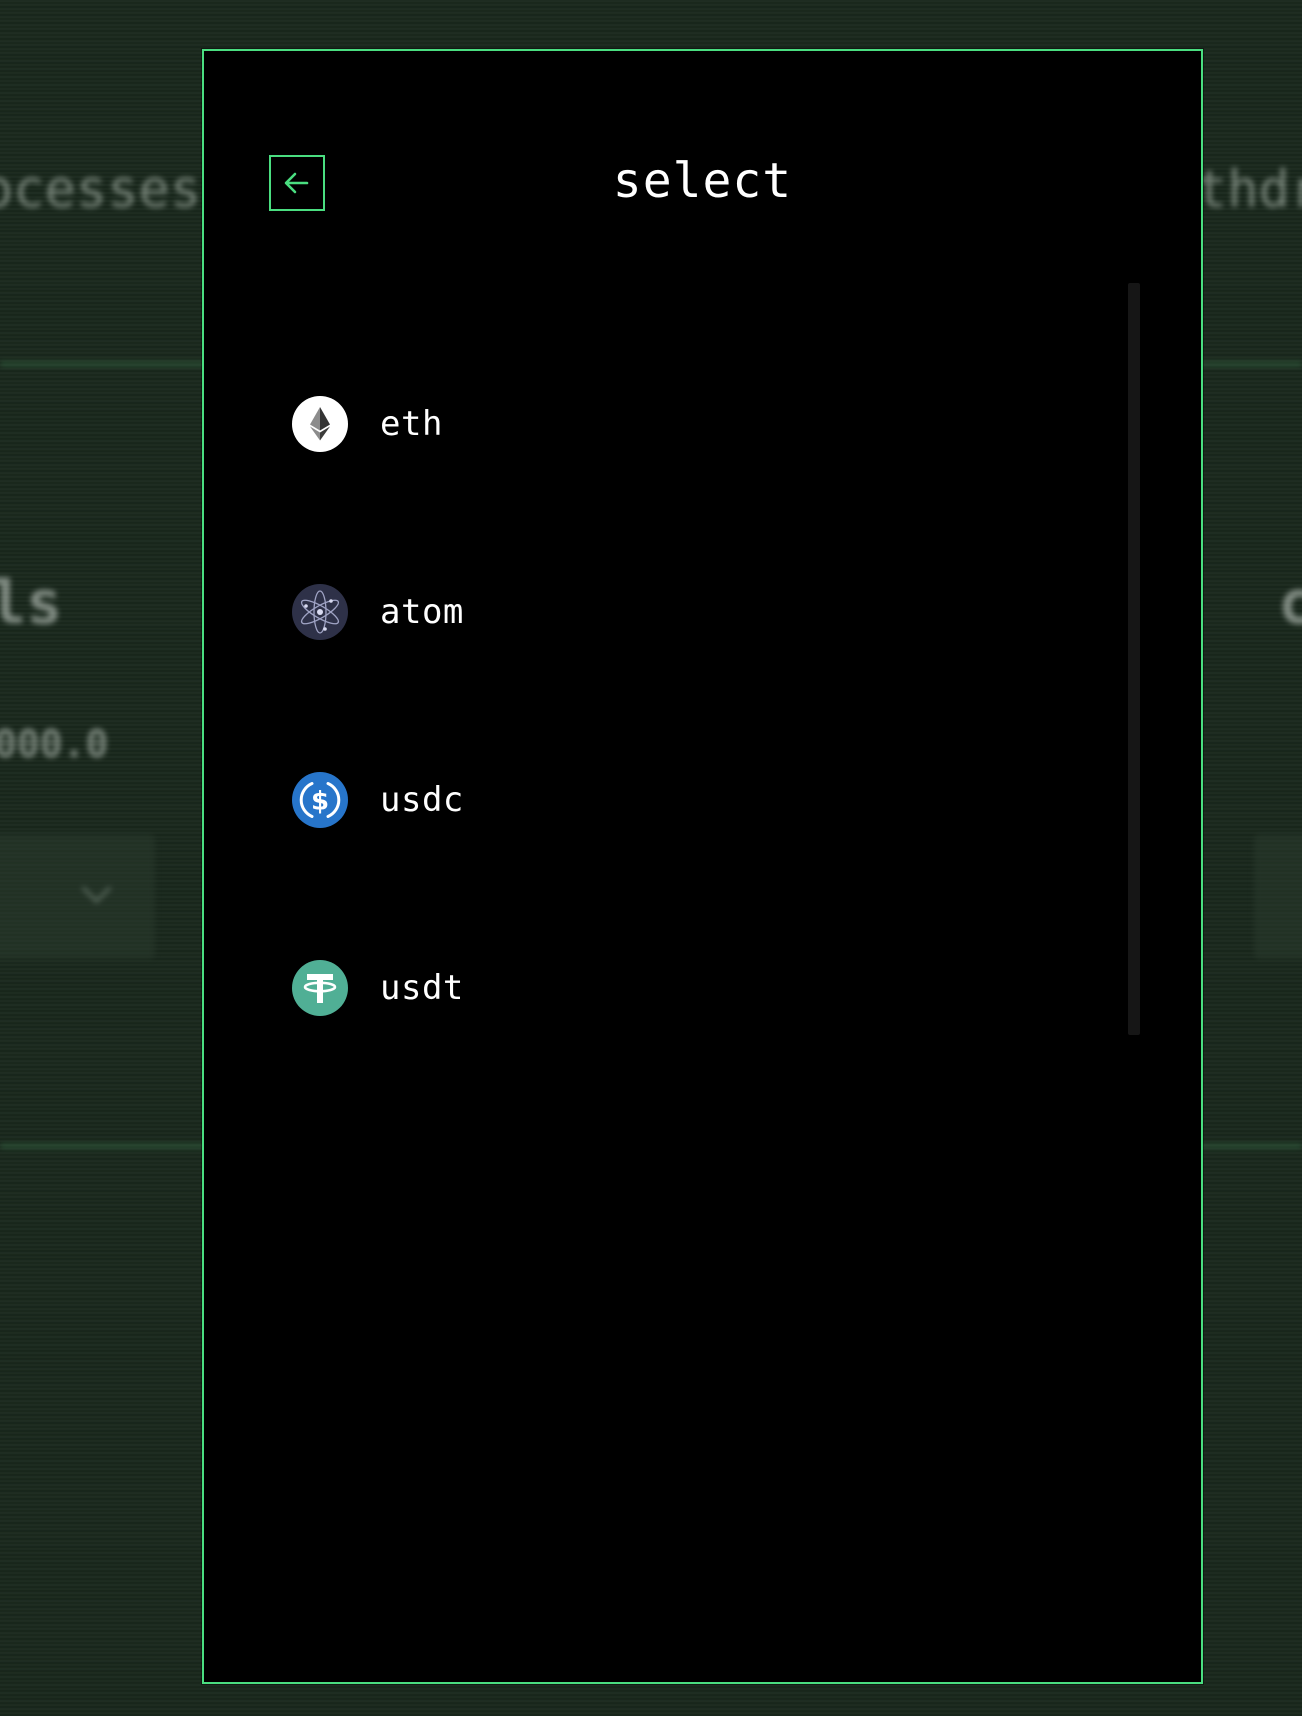  Describe the element at coordinates (672, 988) in the screenshot. I see `token-option-usdt: usdt` at that location.